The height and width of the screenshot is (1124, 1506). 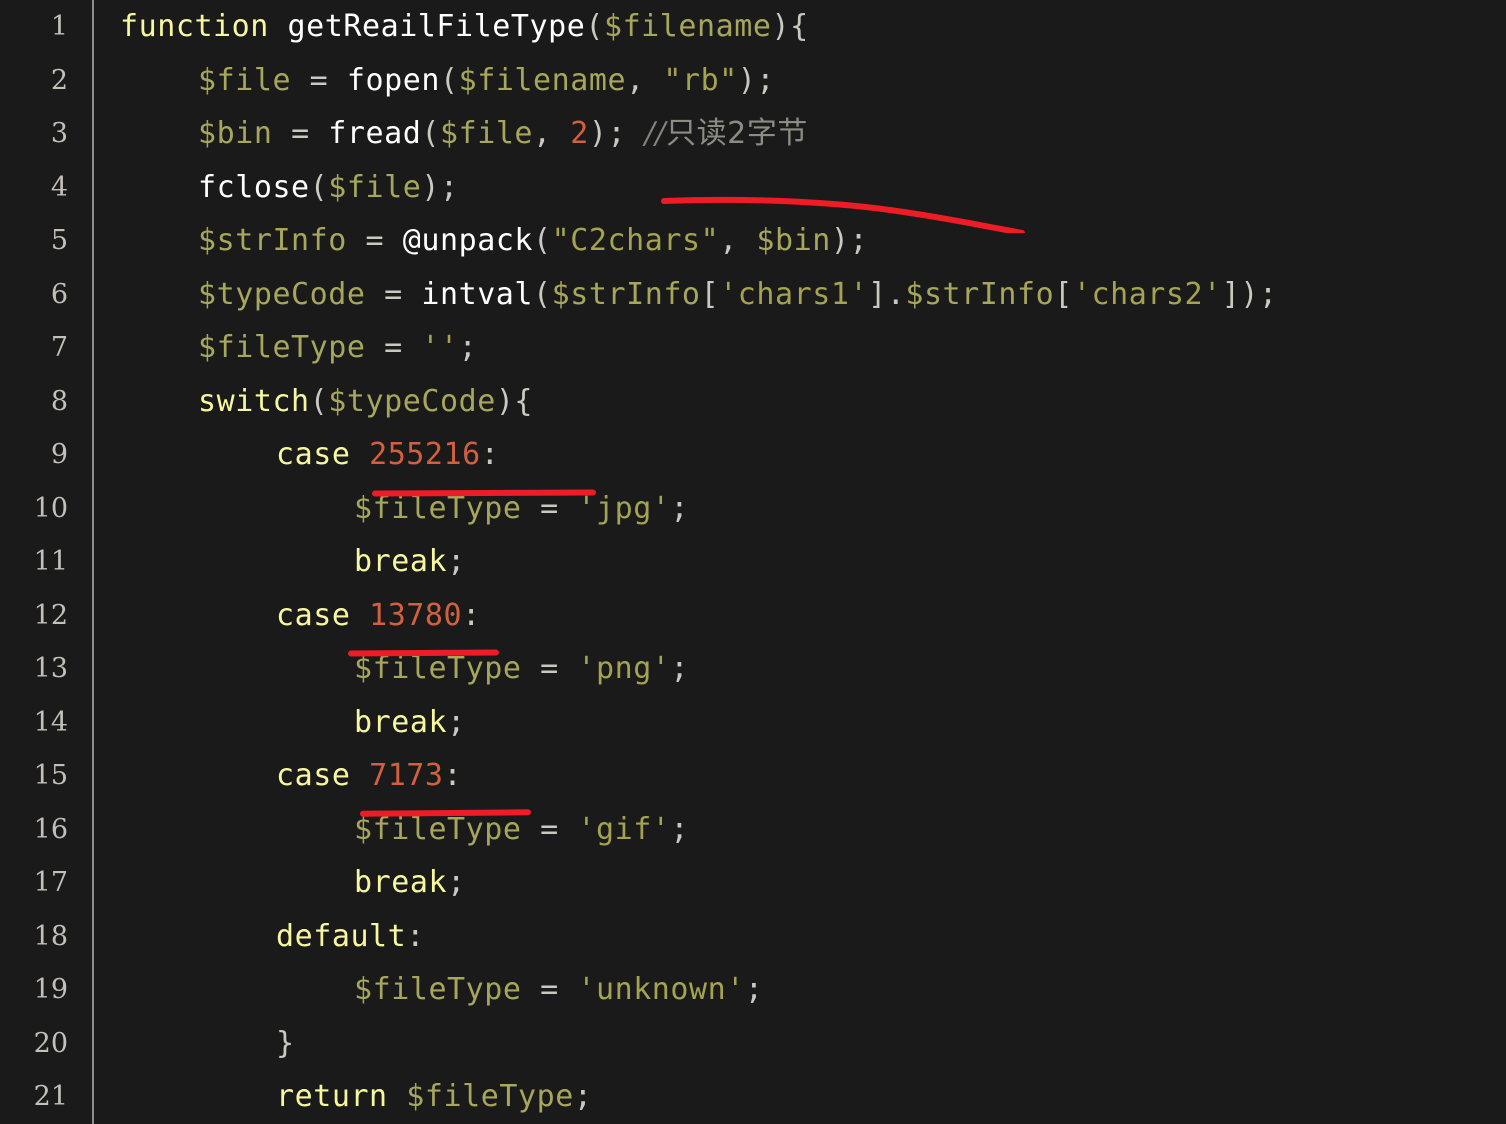 What do you see at coordinates (440, 347) in the screenshot?
I see `token-str-empty: ''` at bounding box center [440, 347].